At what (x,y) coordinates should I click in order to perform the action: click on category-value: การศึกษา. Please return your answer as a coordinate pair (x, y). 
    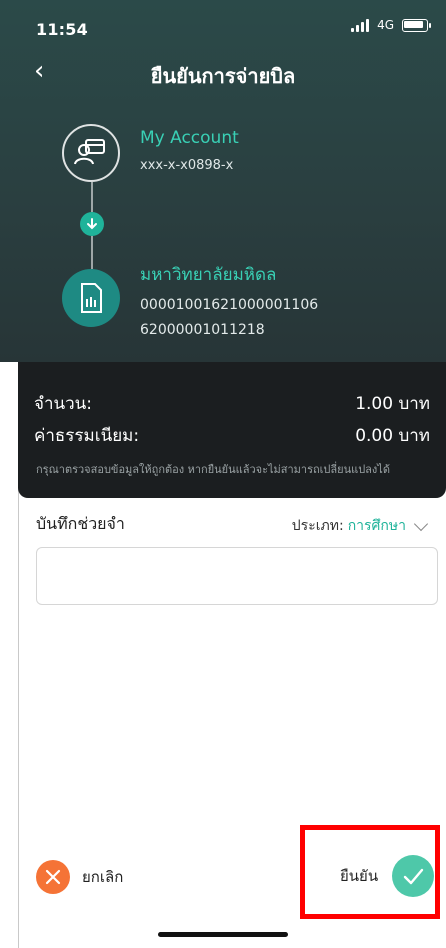
    Looking at the image, I should click on (376, 526).